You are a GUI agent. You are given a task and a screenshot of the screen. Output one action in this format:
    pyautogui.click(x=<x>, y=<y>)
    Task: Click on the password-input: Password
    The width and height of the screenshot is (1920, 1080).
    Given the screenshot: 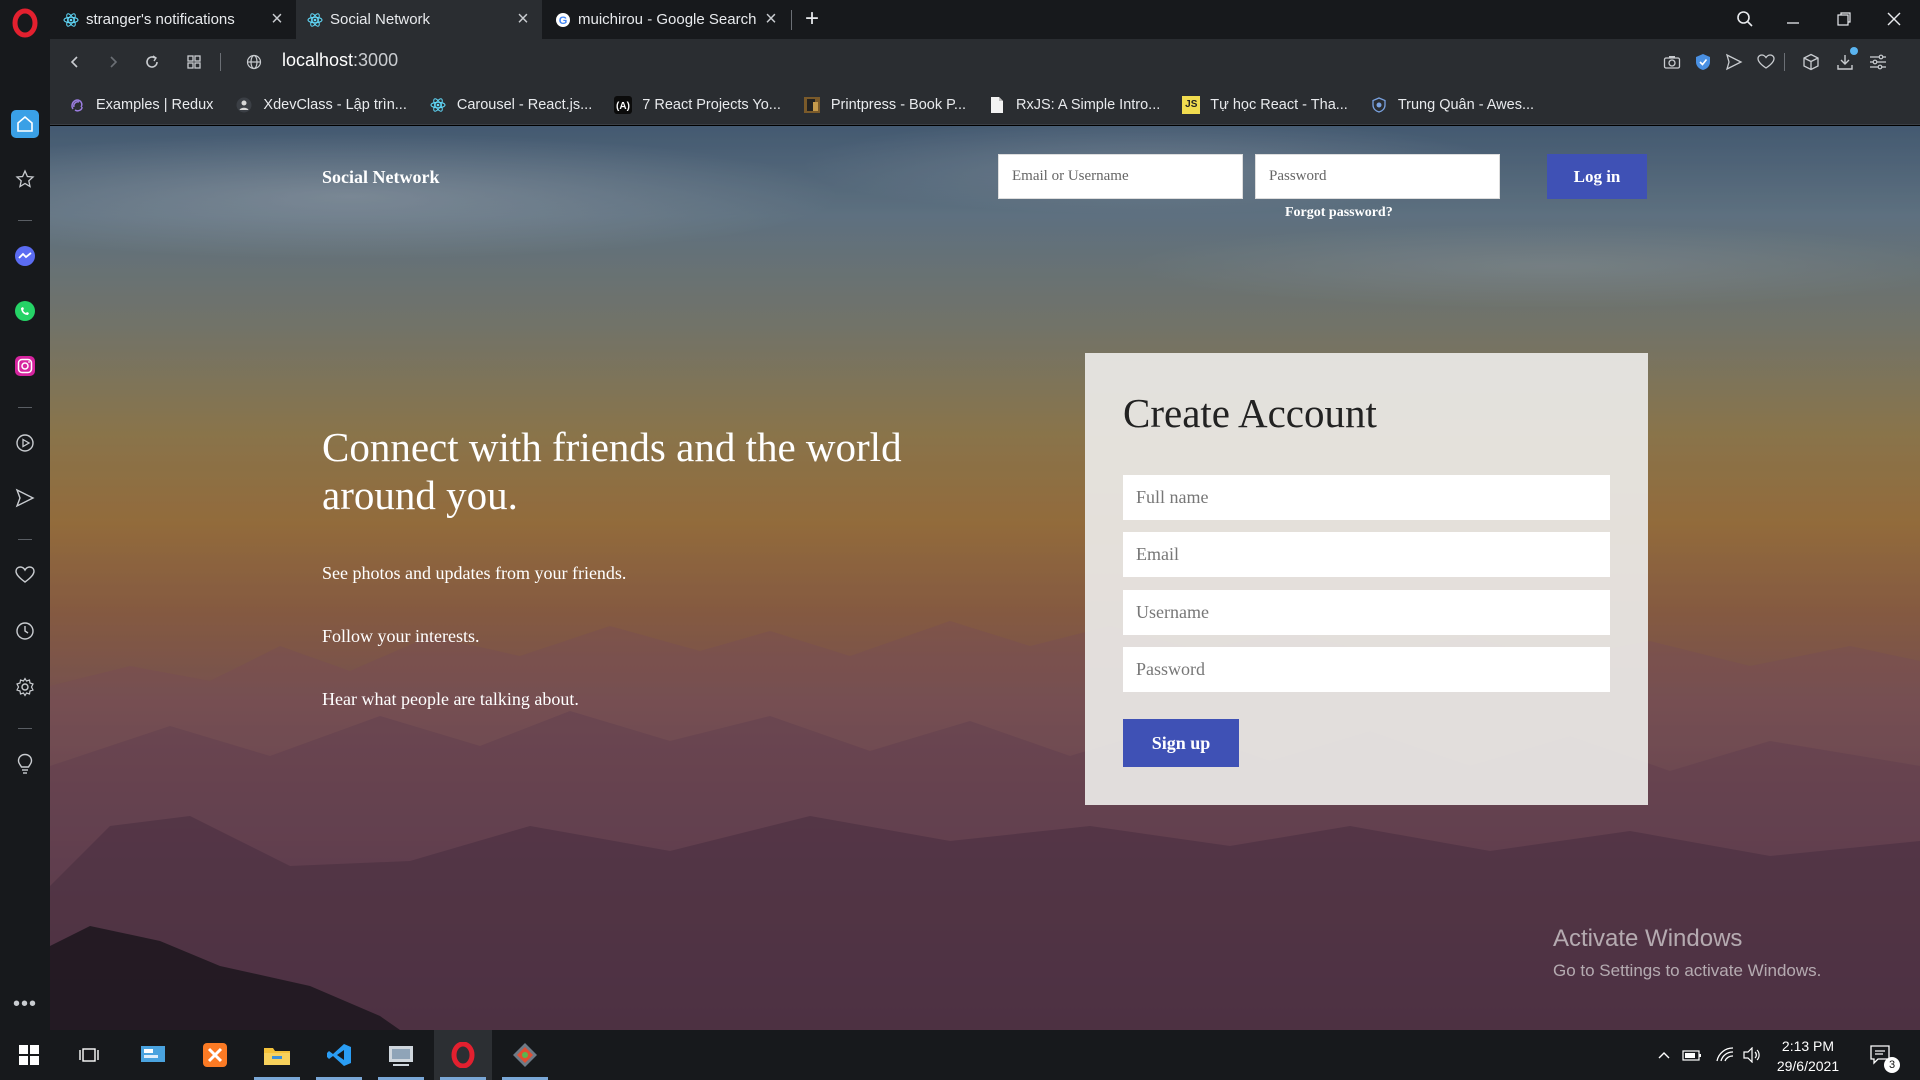 What is the action you would take?
    pyautogui.click(x=1366, y=669)
    